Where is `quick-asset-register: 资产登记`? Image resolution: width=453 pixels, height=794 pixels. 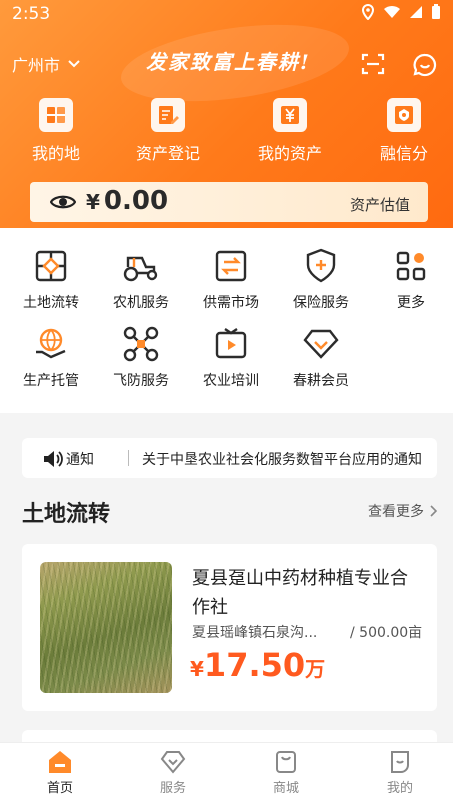
quick-asset-register: 资产登记 is located at coordinates (168, 131).